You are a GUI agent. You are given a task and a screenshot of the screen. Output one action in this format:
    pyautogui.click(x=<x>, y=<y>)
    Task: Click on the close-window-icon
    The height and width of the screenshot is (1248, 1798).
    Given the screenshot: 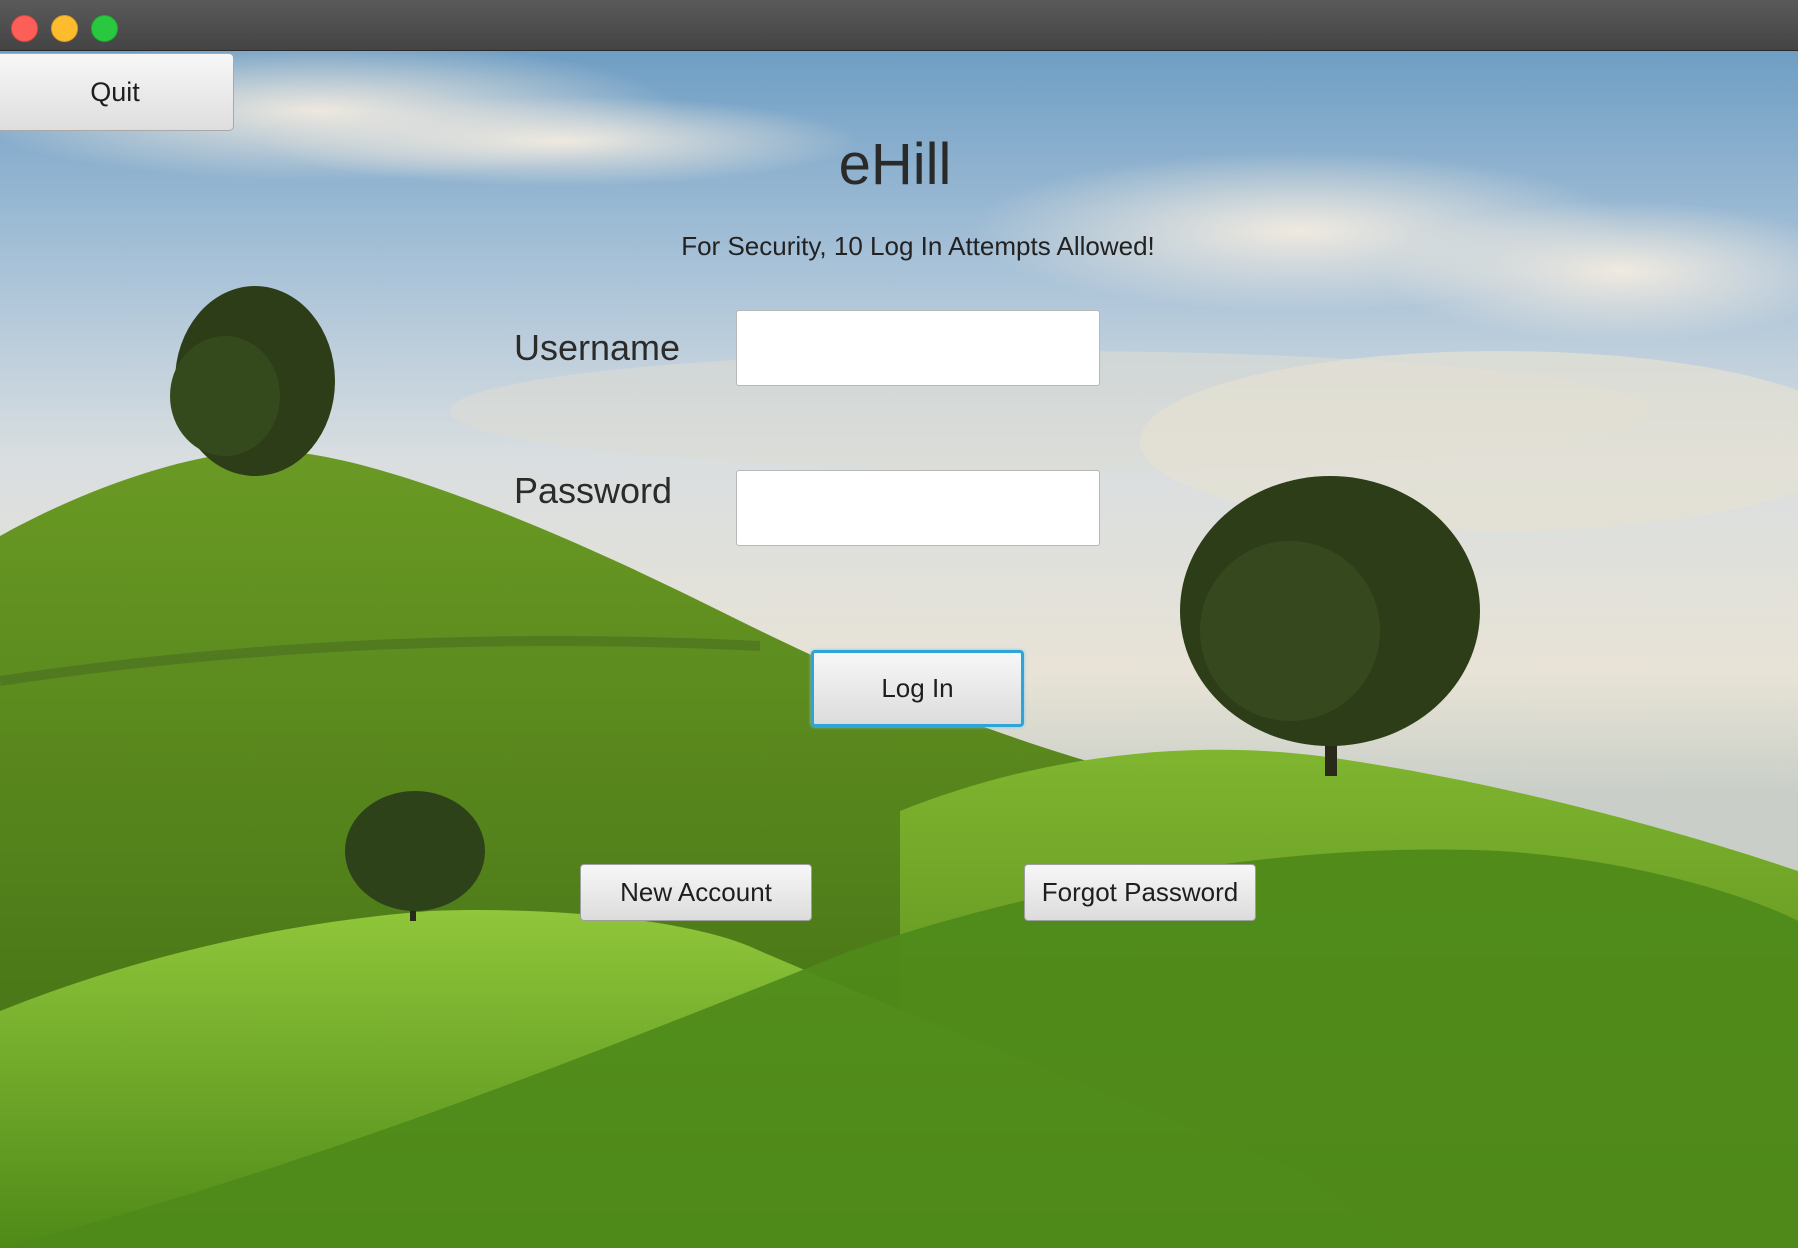 What is the action you would take?
    pyautogui.click(x=24, y=28)
    